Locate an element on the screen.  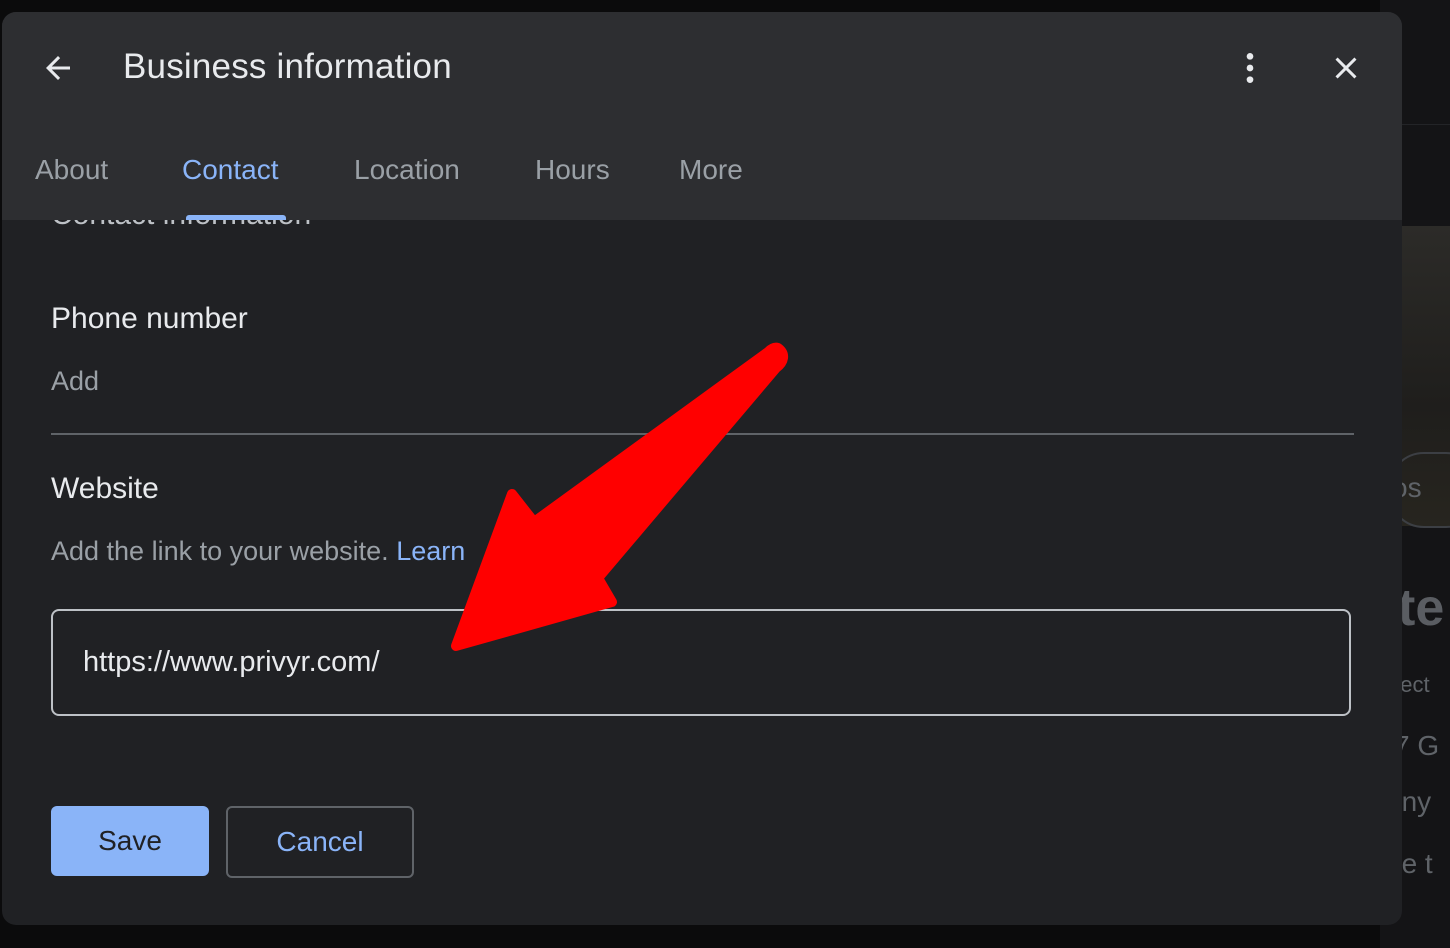
learn-more-link: Learn is located at coordinates (430, 551).